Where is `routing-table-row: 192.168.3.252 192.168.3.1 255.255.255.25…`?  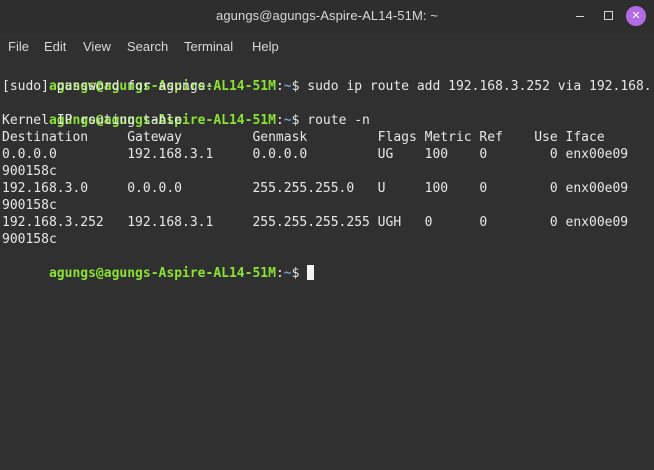
routing-table-row: 192.168.3.252 192.168.3.1 255.255.255.25… is located at coordinates (315, 222).